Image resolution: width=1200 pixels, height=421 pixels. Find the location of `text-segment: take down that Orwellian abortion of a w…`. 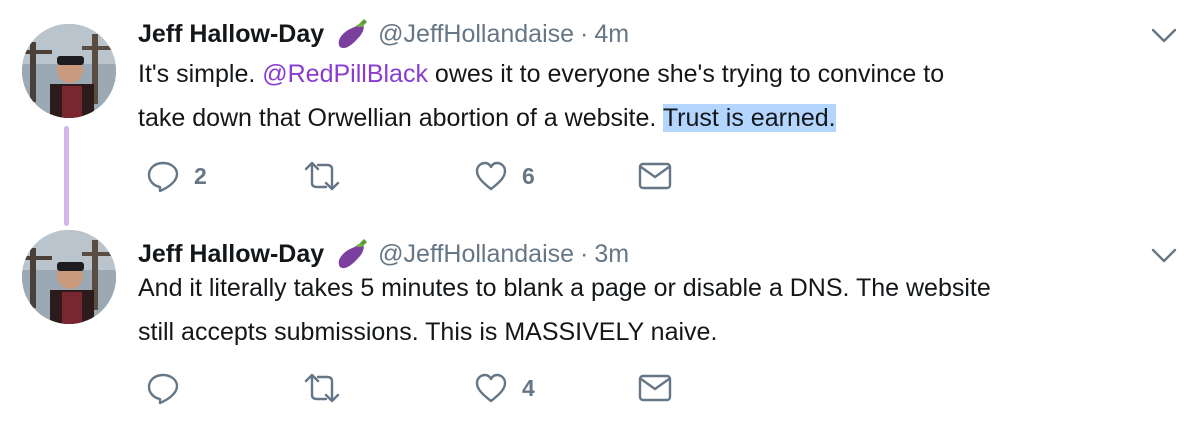

text-segment: take down that Orwellian abortion of a w… is located at coordinates (400, 118).